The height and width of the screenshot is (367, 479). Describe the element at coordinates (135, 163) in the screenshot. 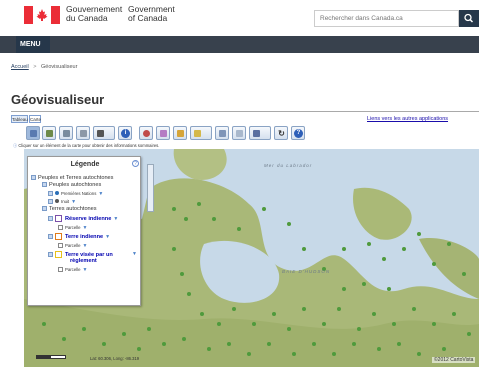

I see `legend-help-icon: ?` at that location.